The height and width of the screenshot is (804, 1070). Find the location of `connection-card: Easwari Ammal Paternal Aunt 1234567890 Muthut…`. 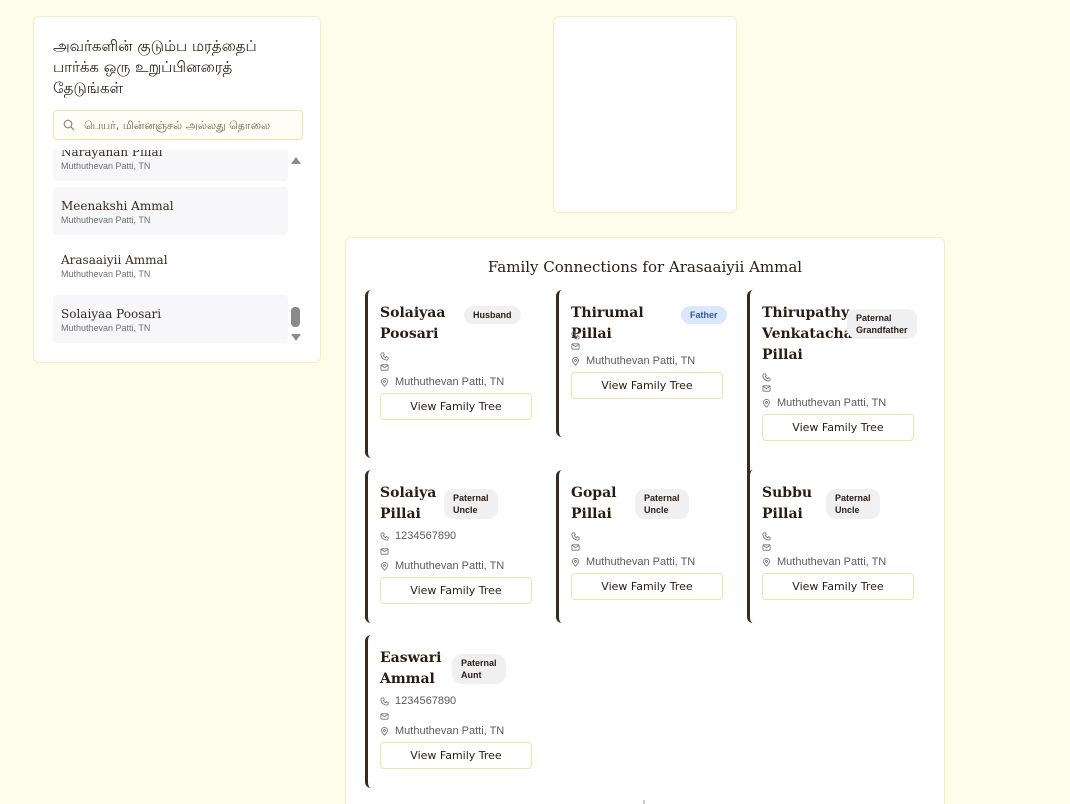

connection-card: Easwari Ammal Paternal Aunt 1234567890 Muthut… is located at coordinates (453, 711).